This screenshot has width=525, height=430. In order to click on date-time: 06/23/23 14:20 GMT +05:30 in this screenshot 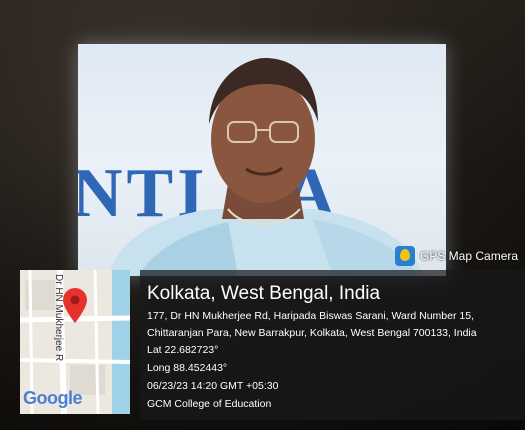, I will do `click(213, 386)`.